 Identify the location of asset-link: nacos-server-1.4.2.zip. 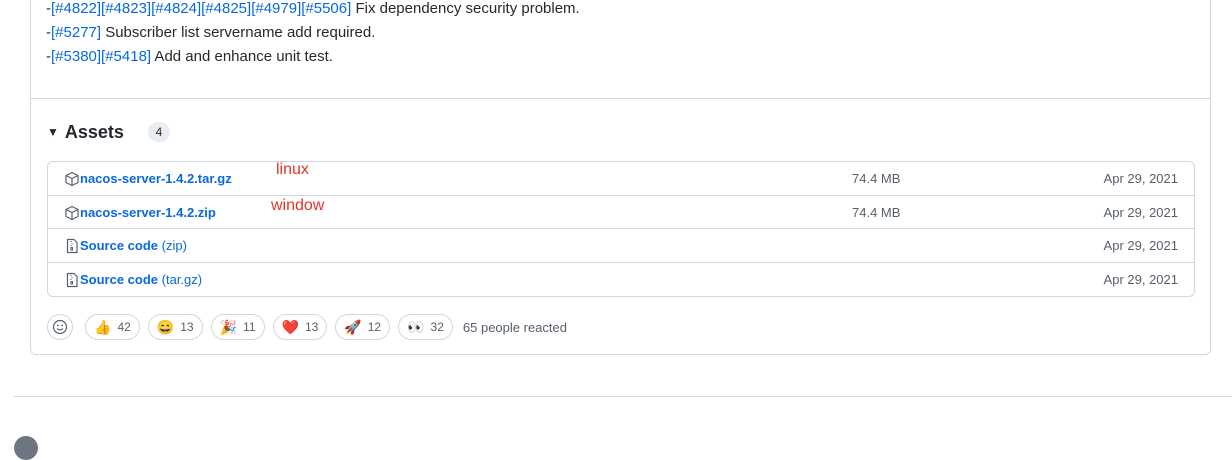
(148, 212).